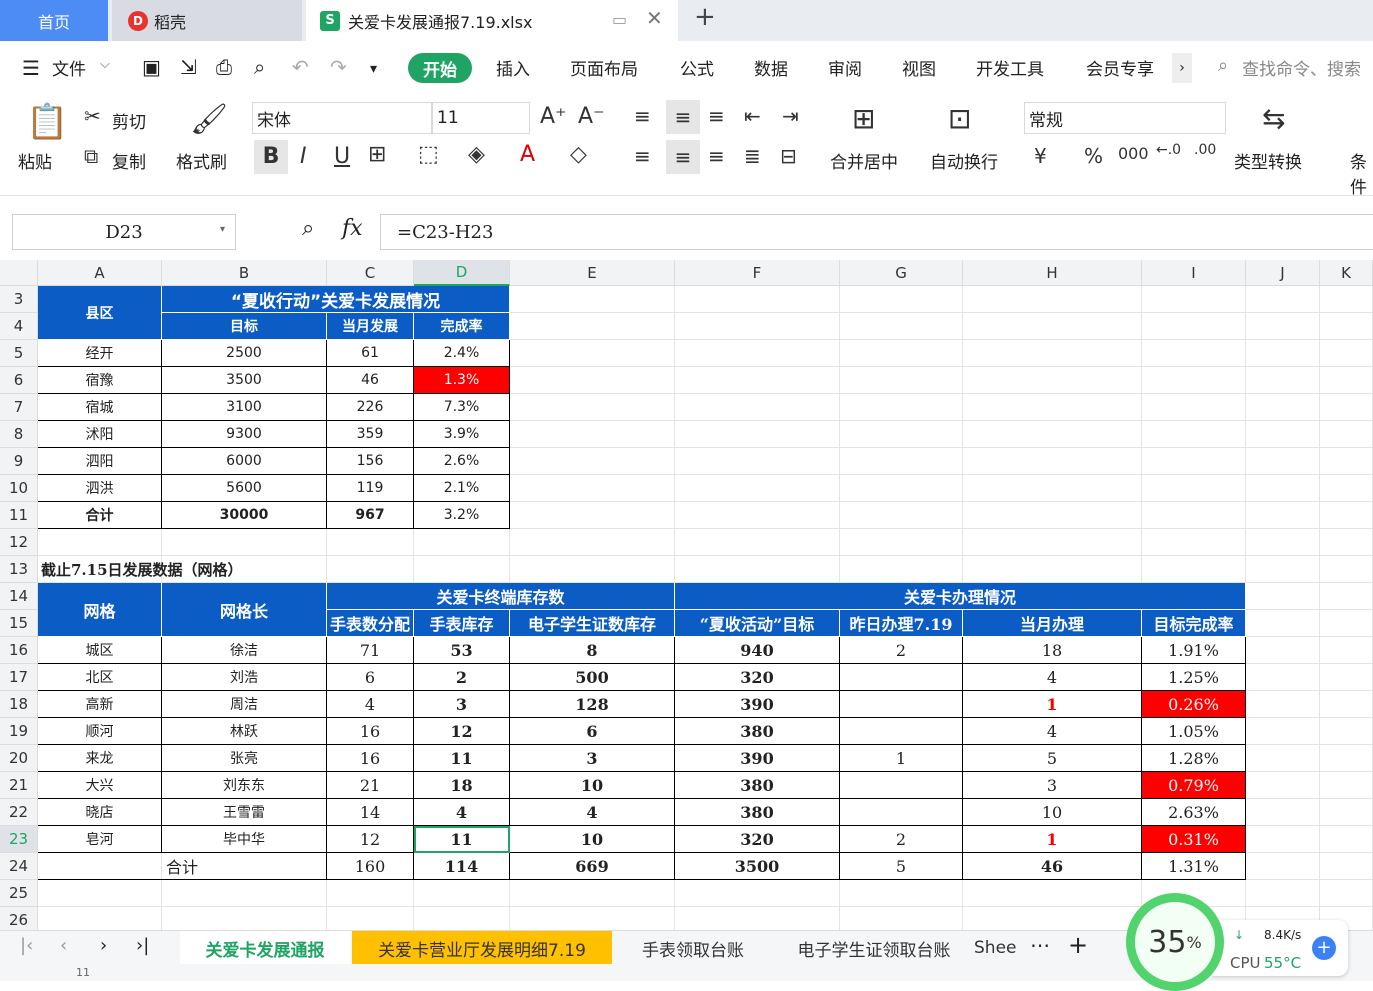 The image size is (1373, 991). What do you see at coordinates (578, 154) in the screenshot?
I see `eraser-icon: ◇` at bounding box center [578, 154].